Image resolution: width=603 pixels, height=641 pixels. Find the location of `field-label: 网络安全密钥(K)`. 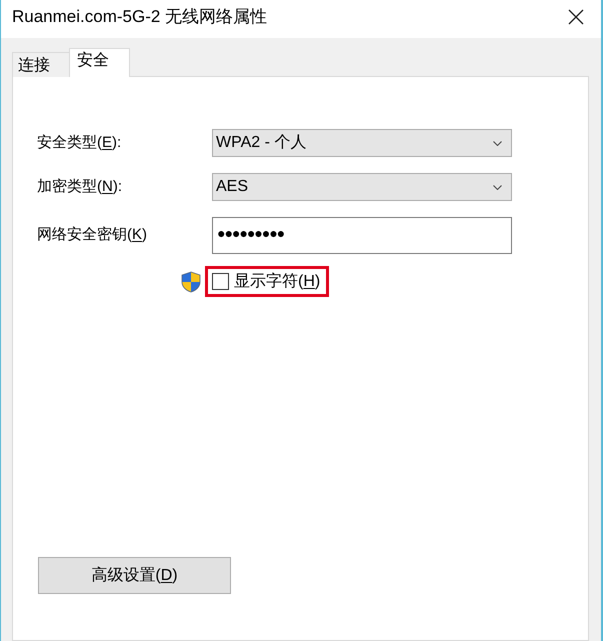

field-label: 网络安全密钥(K) is located at coordinates (92, 235).